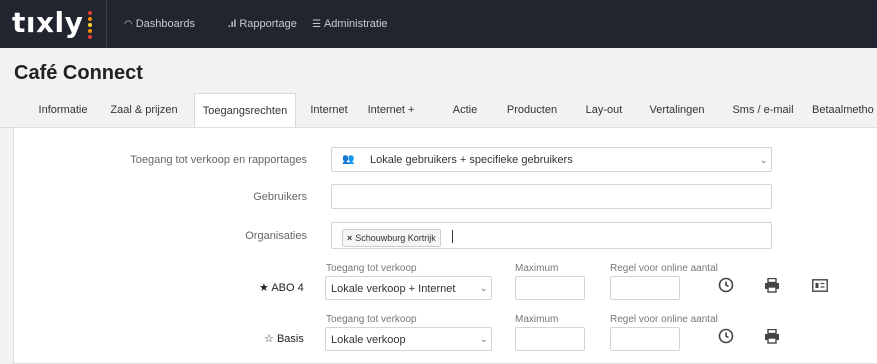 The image size is (877, 364). Describe the element at coordinates (90, 26) in the screenshot. I see `logo-dots-icon` at that location.